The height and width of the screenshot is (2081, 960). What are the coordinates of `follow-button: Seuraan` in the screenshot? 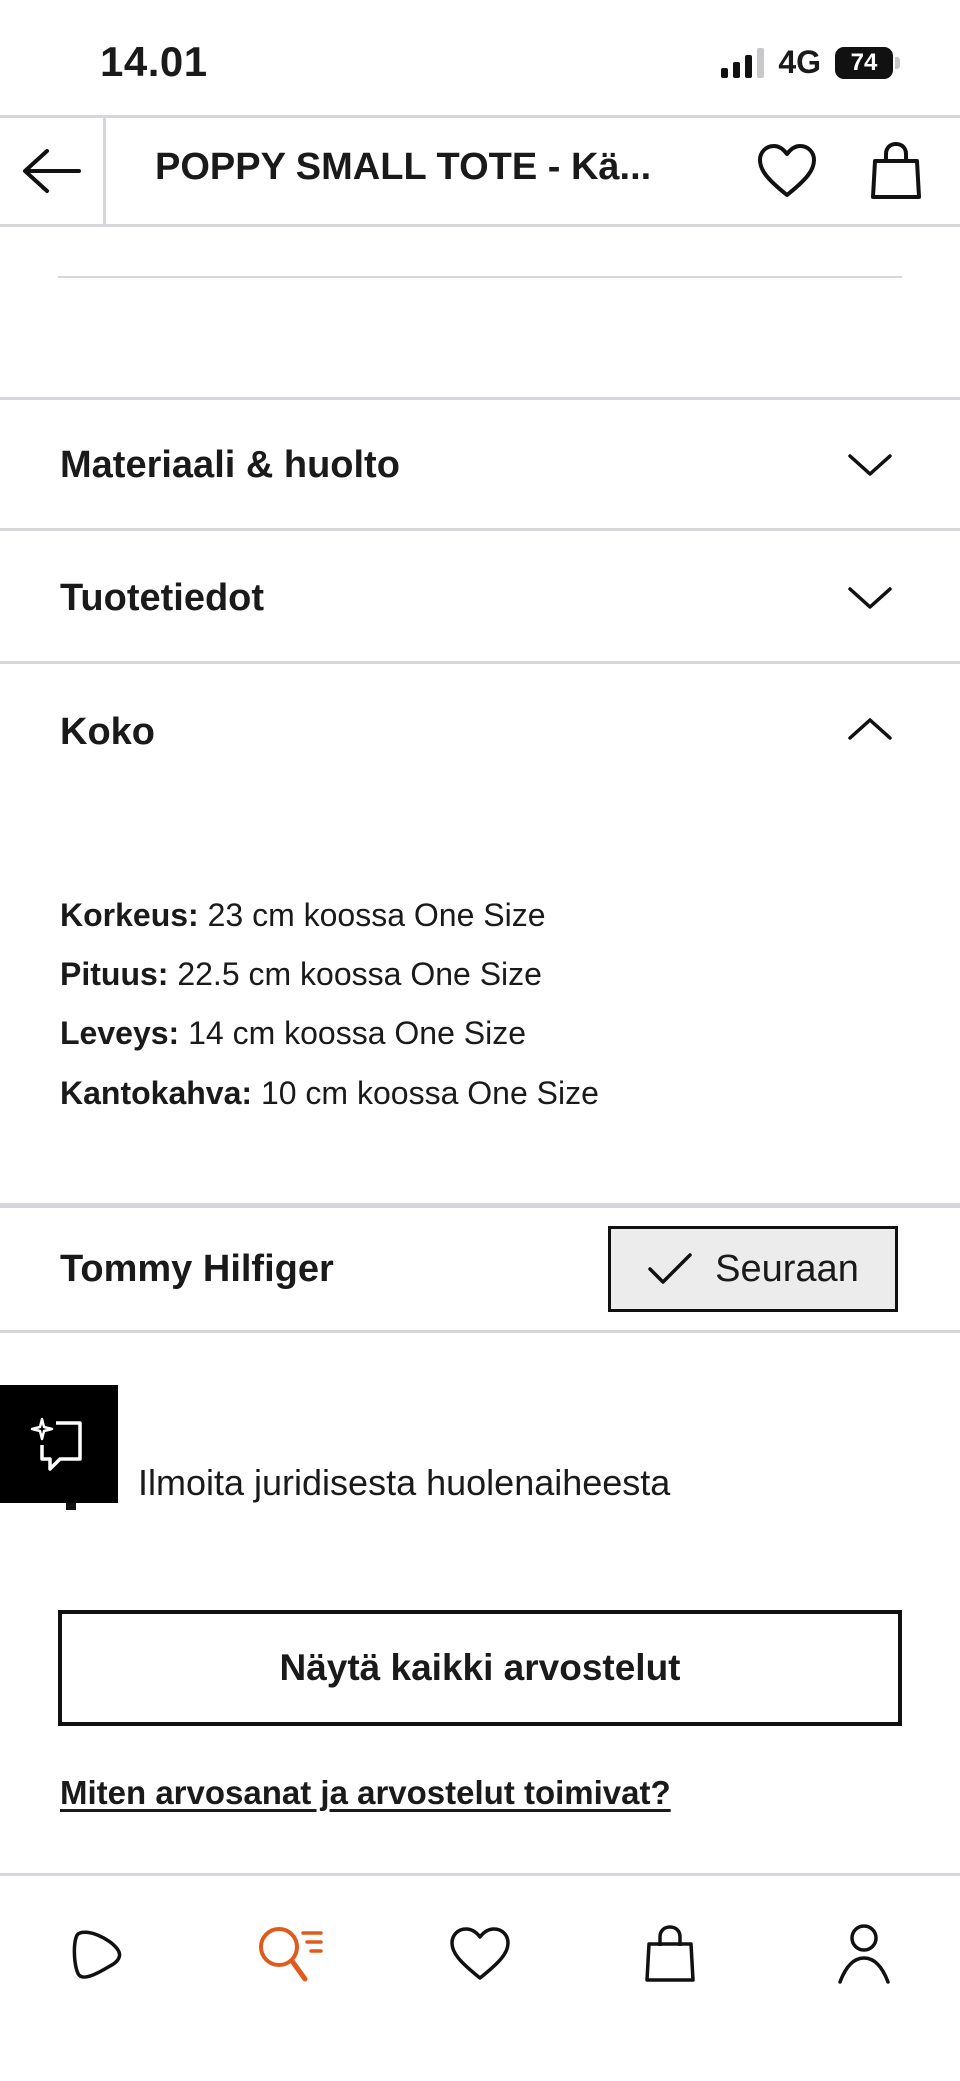 It's located at (753, 1269).